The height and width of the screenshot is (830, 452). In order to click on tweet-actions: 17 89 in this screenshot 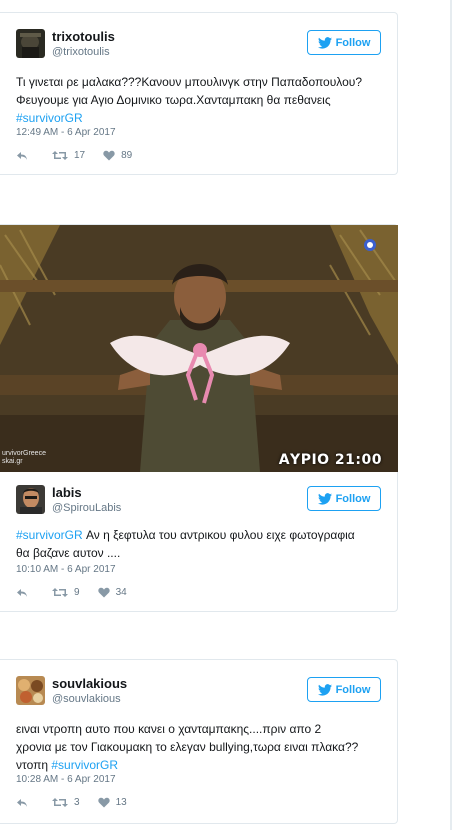, I will do `click(83, 155)`.